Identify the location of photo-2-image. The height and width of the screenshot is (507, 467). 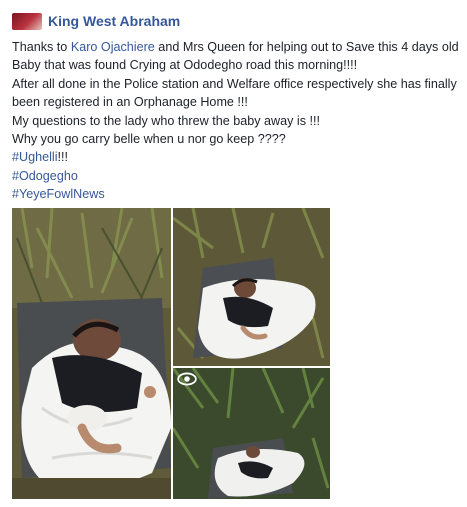
(251, 287).